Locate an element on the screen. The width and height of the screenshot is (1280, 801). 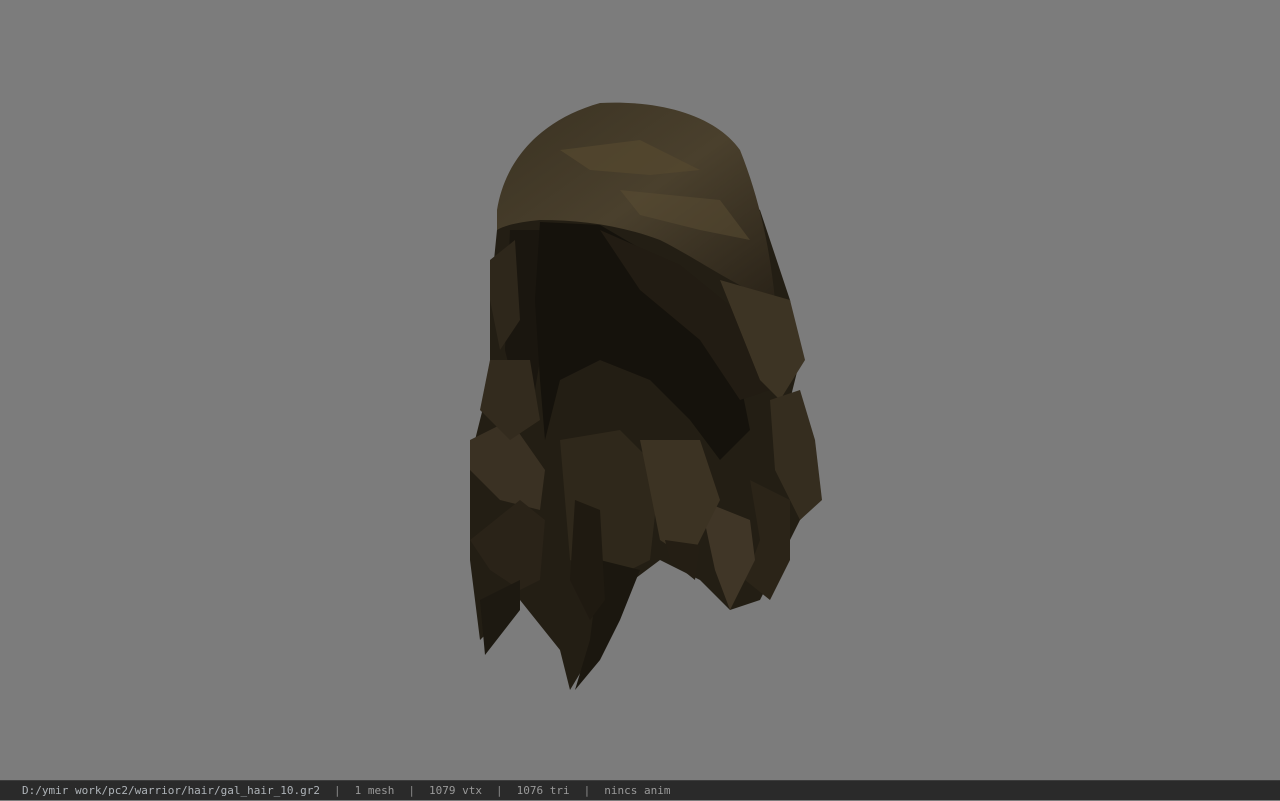
animation-info: nincs anim is located at coordinates (637, 790).